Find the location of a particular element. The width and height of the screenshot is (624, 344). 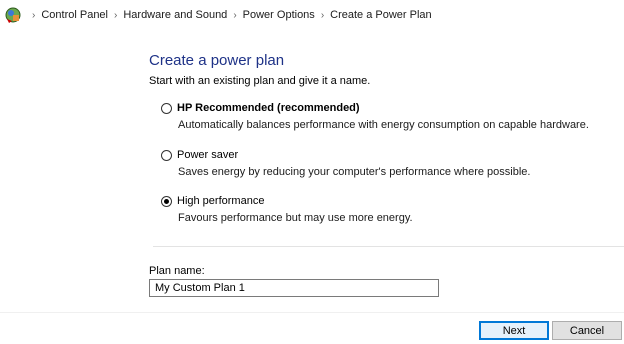

plan-name-label: Plan name: is located at coordinates (177, 271).